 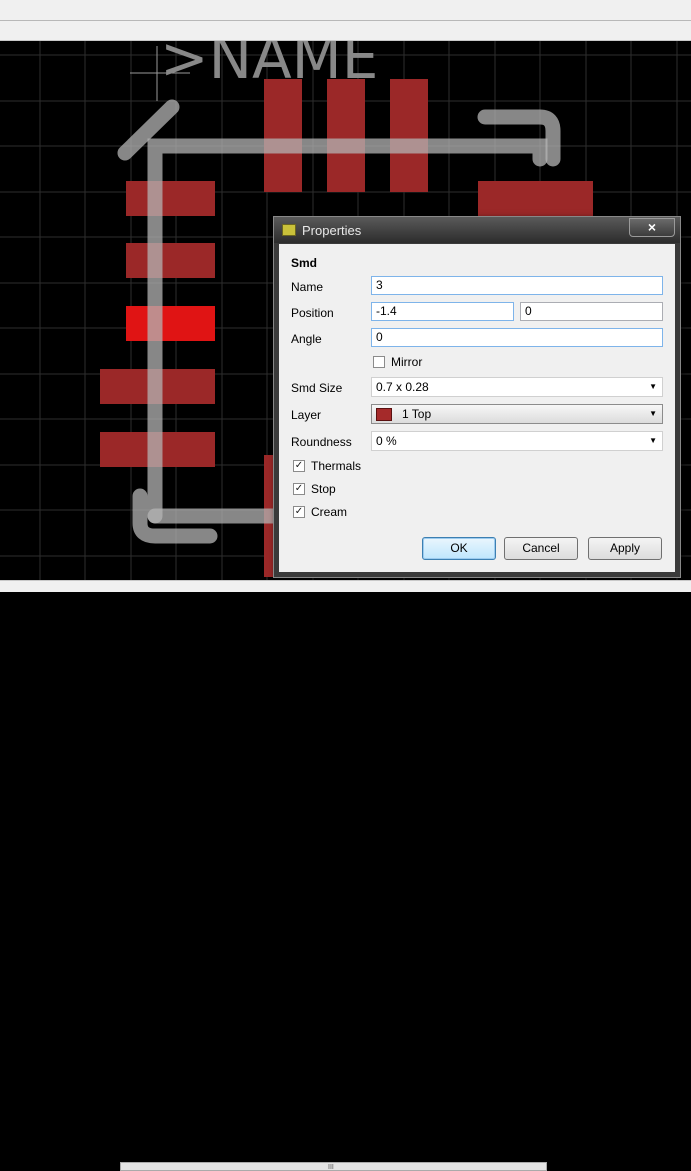 What do you see at coordinates (332, 230) in the screenshot?
I see `dialog-title: Properties` at bounding box center [332, 230].